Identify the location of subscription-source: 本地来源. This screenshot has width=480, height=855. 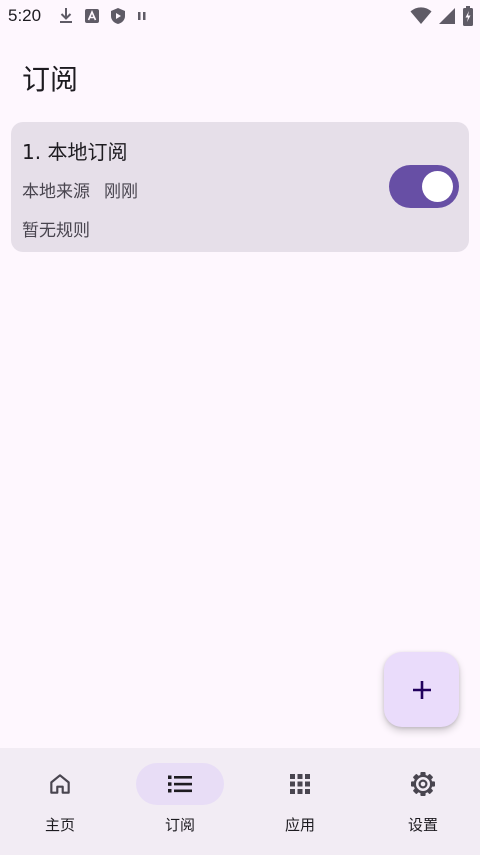
(56, 192).